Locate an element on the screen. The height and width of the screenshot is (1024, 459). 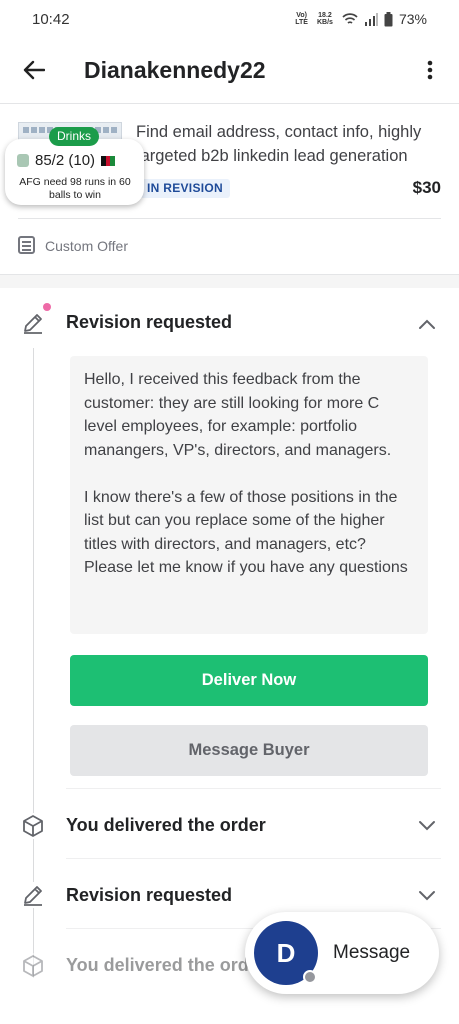
score-line: 85/2 (10) is located at coordinates (66, 160).